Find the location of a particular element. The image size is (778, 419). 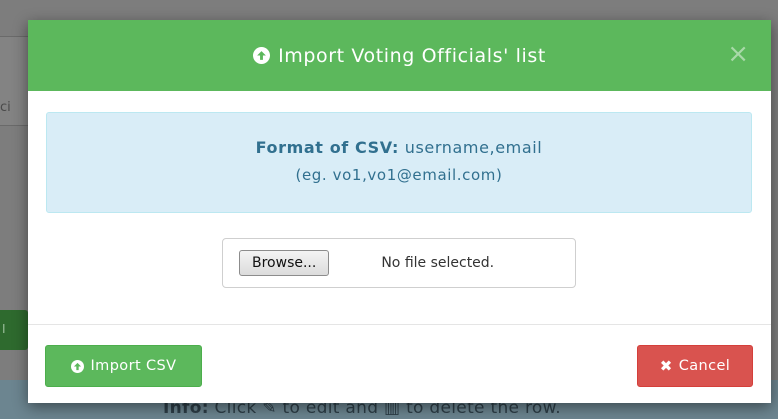

format-value: username,email is located at coordinates (473, 147).